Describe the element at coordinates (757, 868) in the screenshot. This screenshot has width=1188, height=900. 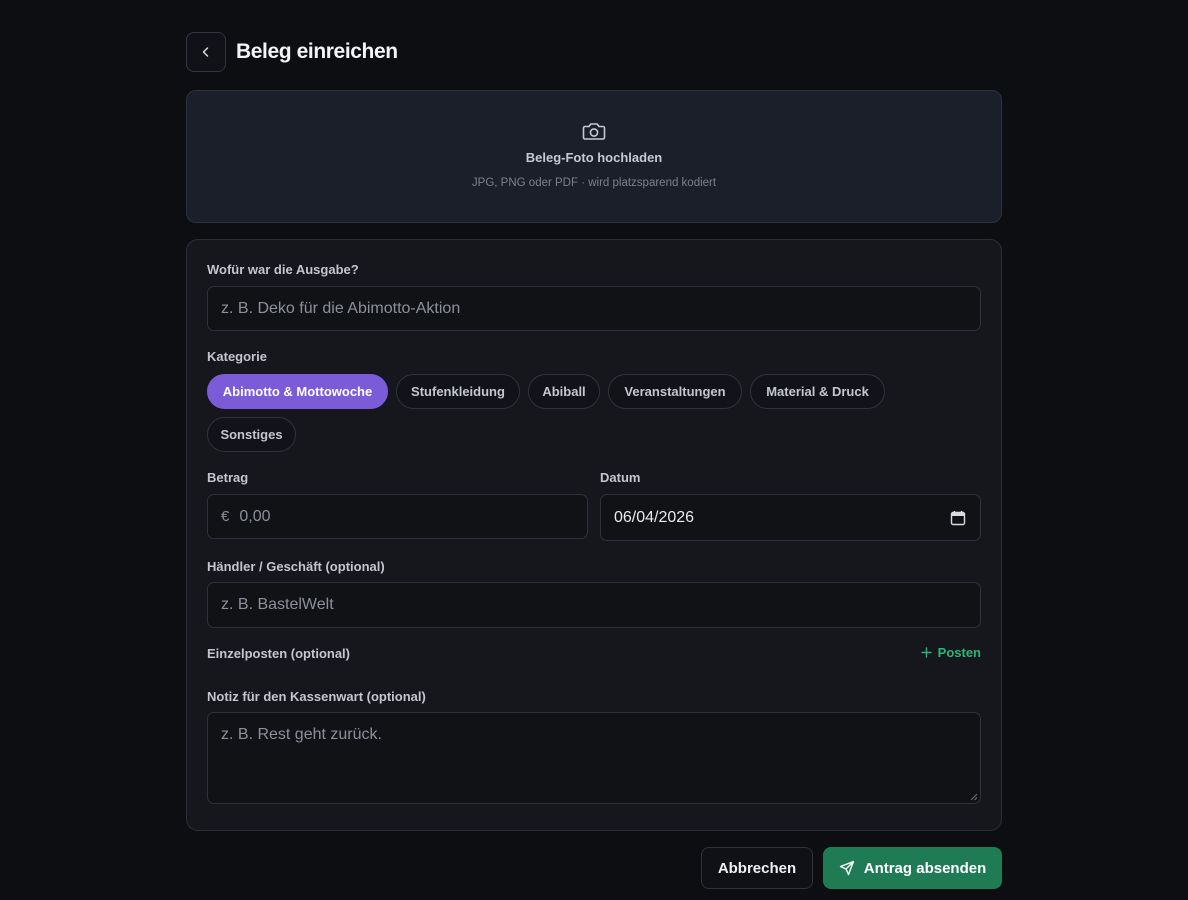
I see `cancel-button: Abbrechen` at that location.